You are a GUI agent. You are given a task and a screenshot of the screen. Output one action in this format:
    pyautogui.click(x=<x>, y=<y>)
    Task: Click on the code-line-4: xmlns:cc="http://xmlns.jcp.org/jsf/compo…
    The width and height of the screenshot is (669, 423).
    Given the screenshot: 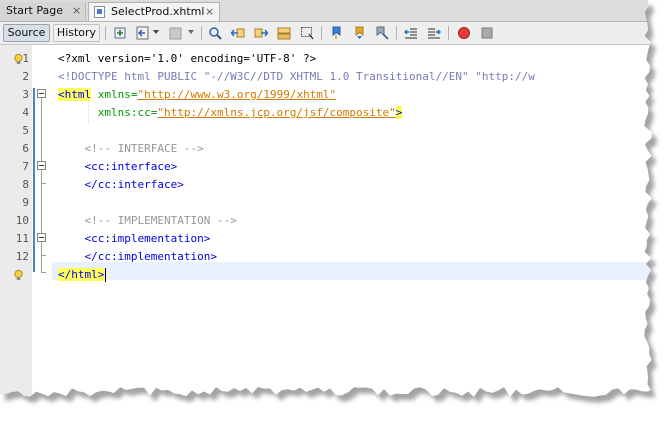 What is the action you would take?
    pyautogui.click(x=230, y=113)
    